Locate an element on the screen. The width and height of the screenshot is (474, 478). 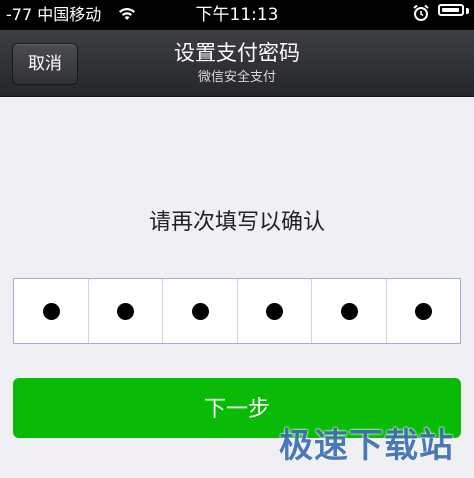
battery-icon is located at coordinates (451, 10).